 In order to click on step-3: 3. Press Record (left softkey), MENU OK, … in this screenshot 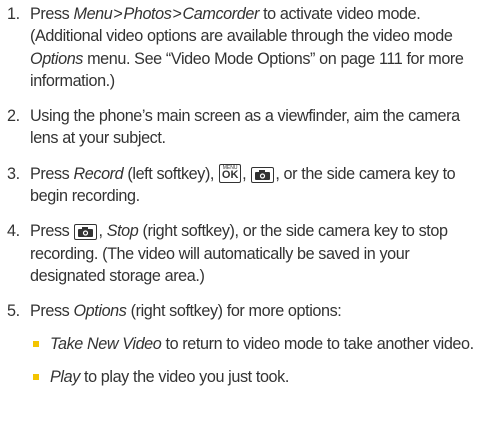, I will do `click(241, 185)`.